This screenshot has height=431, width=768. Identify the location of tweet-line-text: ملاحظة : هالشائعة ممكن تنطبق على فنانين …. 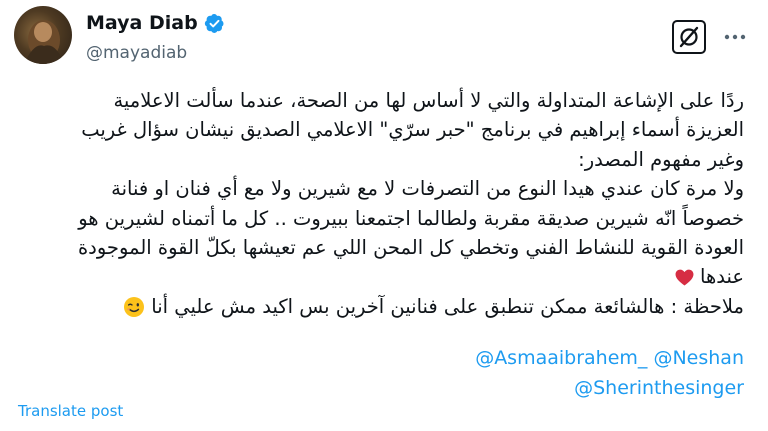
(447, 306).